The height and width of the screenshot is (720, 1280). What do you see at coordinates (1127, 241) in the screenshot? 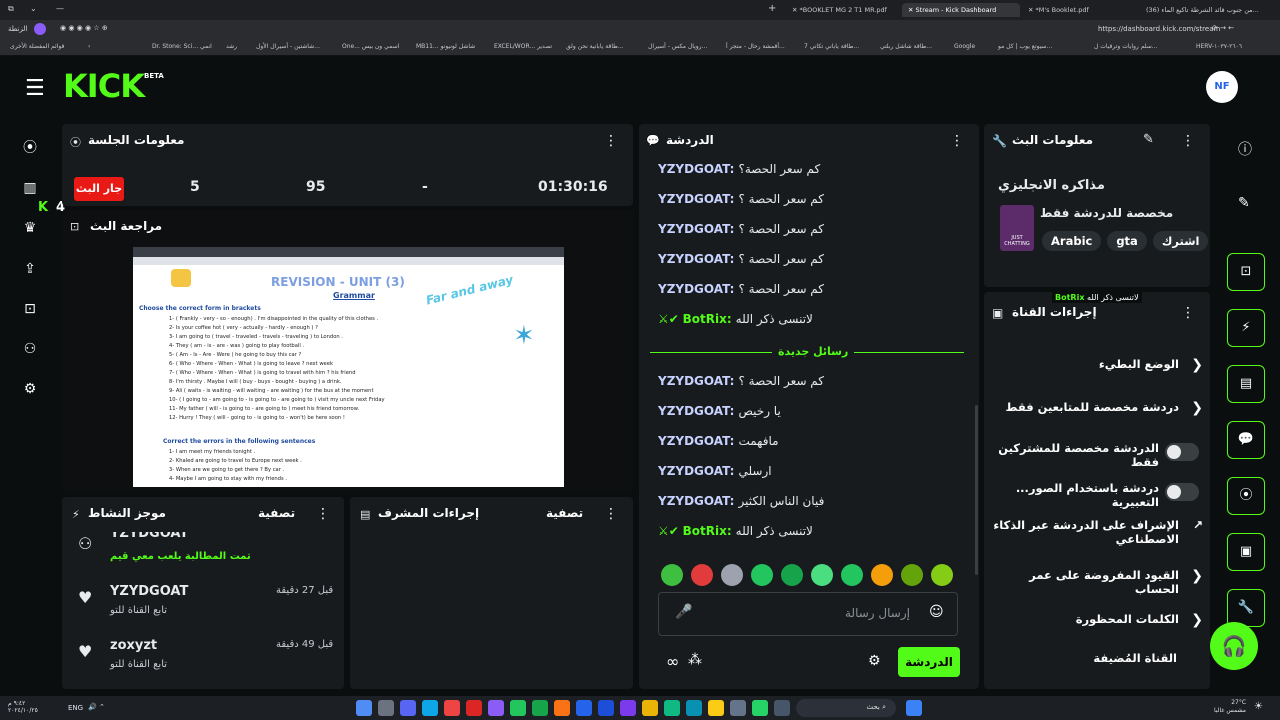
I see `tag-pill: gta` at bounding box center [1127, 241].